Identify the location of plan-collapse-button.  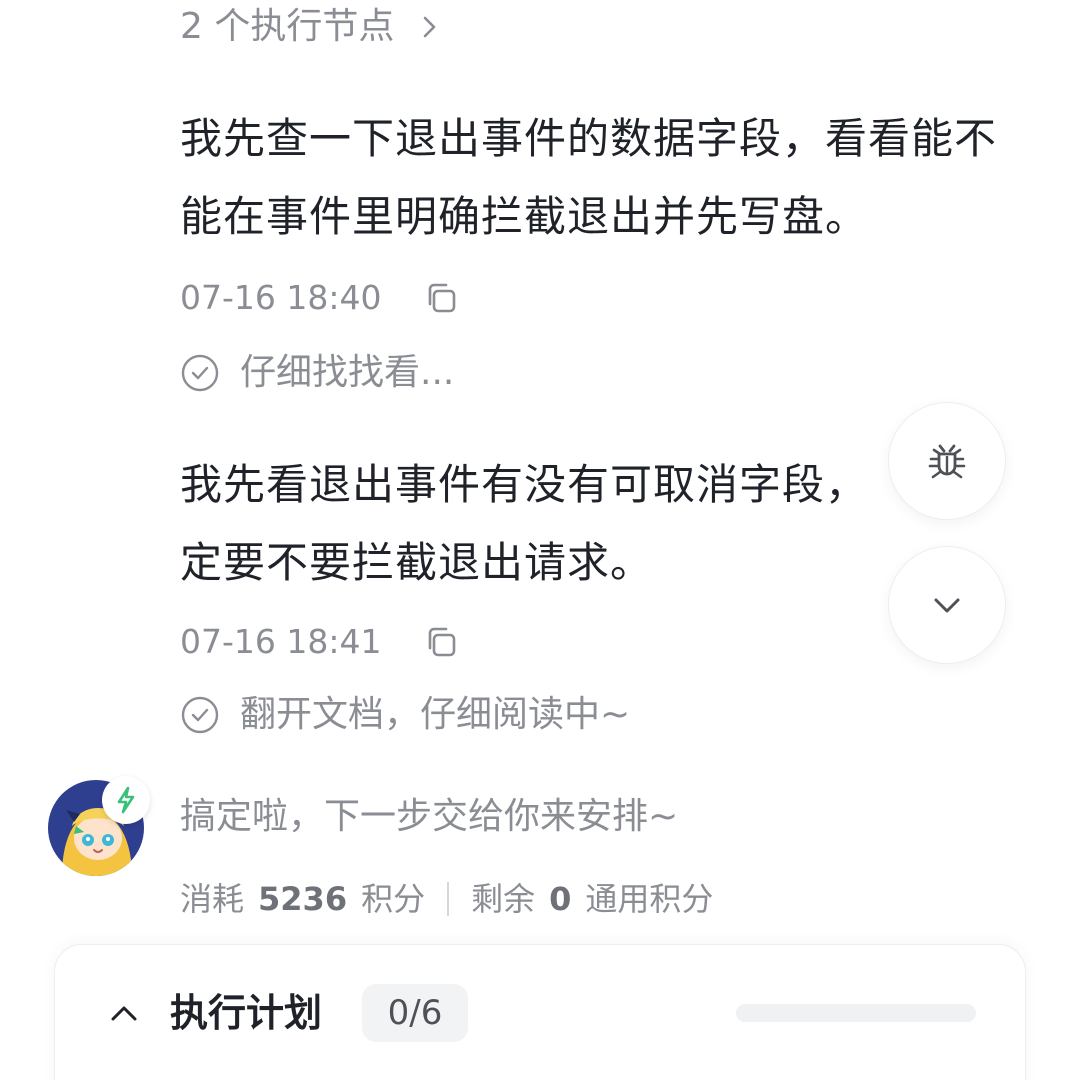
(124, 1014).